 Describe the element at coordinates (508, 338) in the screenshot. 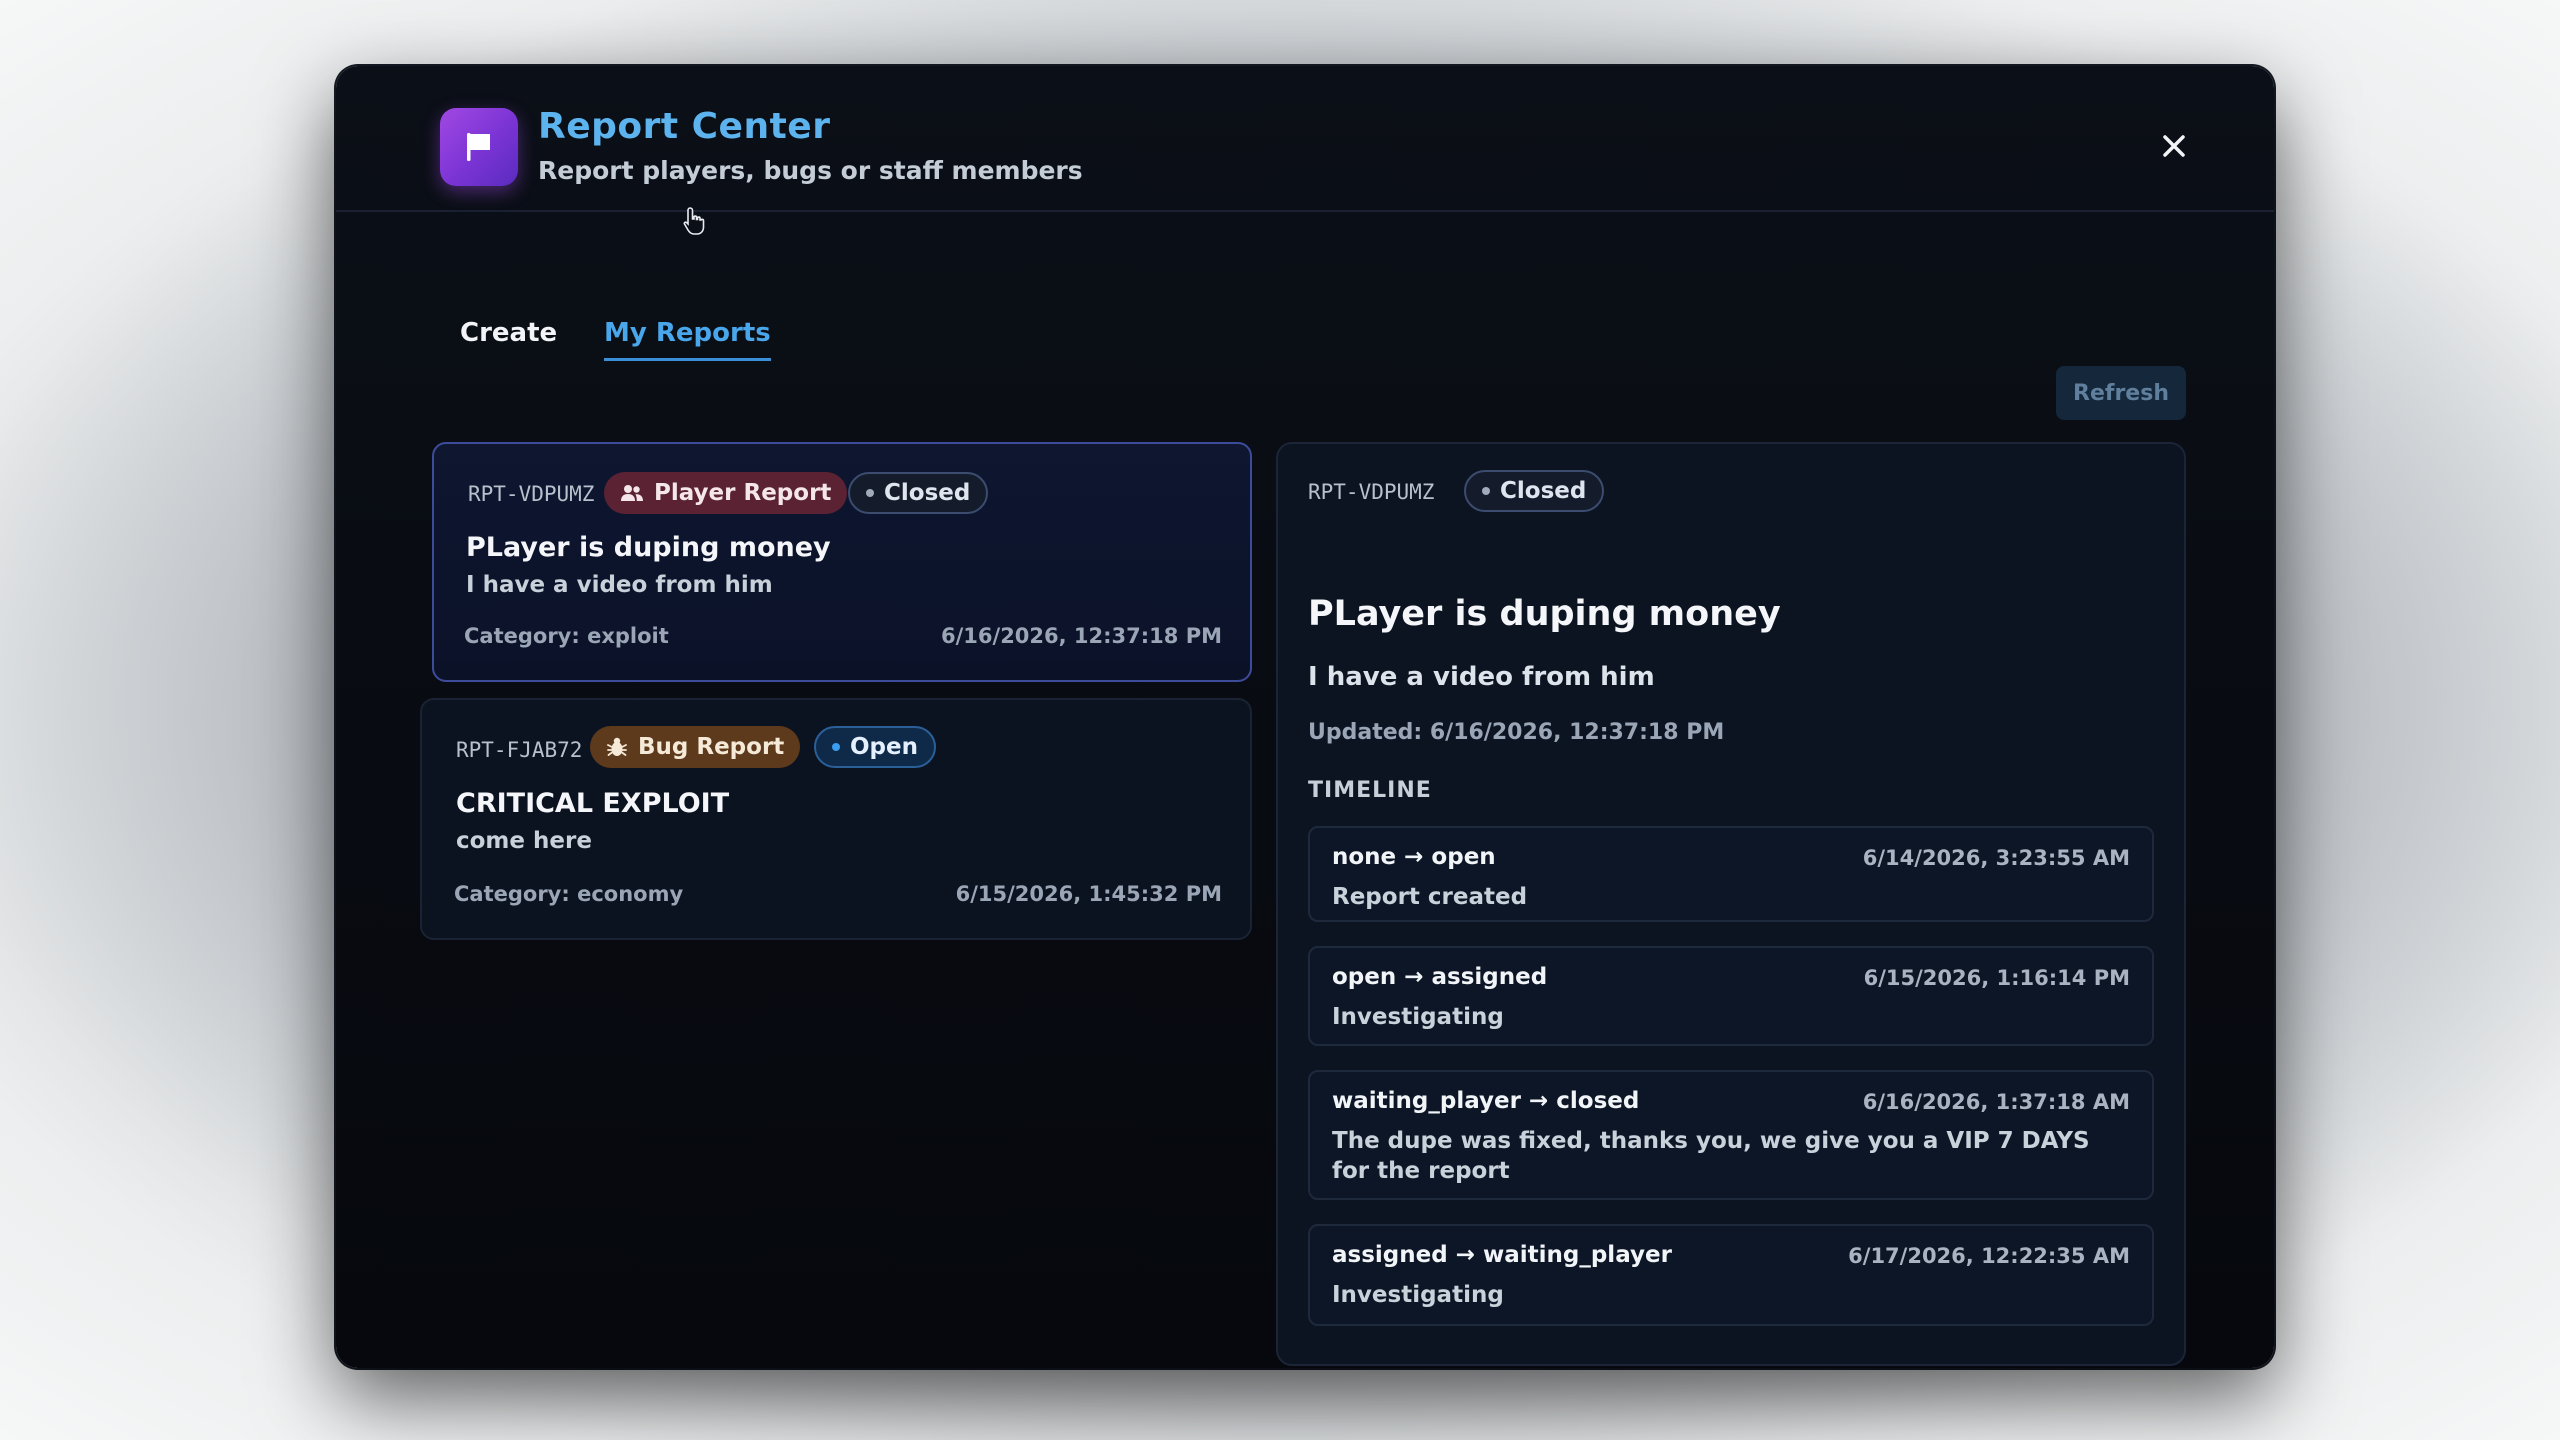

I see `tab-create: Create` at that location.